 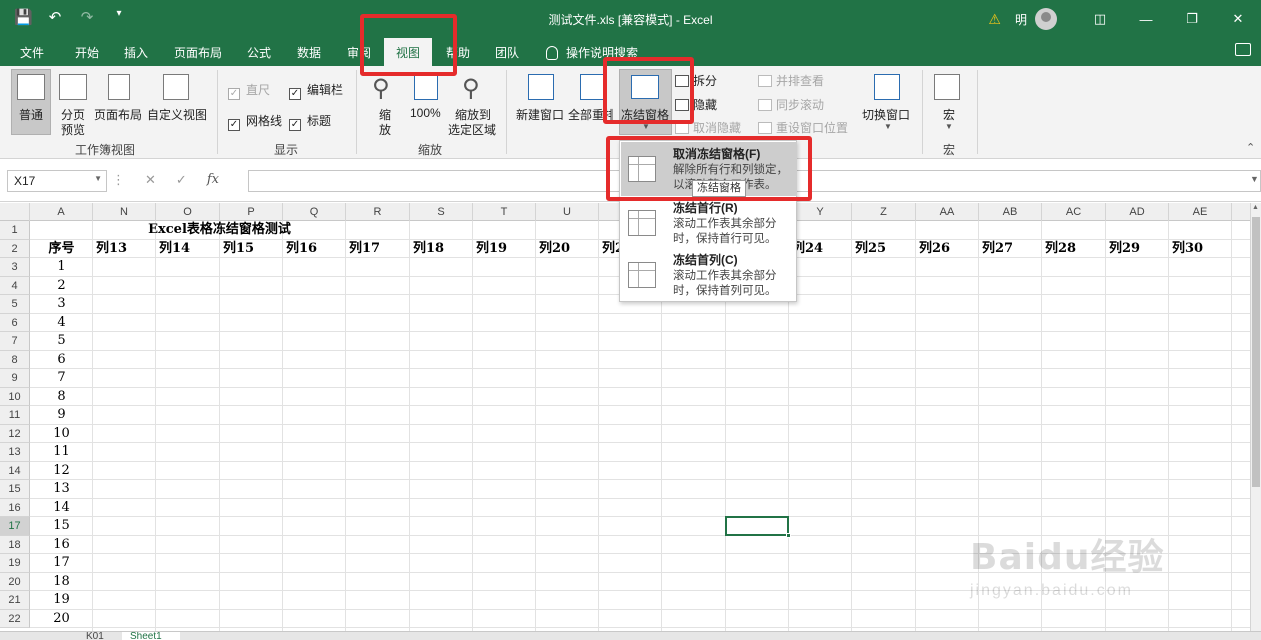 What do you see at coordinates (15, 581) in the screenshot?
I see `row-header: 20` at bounding box center [15, 581].